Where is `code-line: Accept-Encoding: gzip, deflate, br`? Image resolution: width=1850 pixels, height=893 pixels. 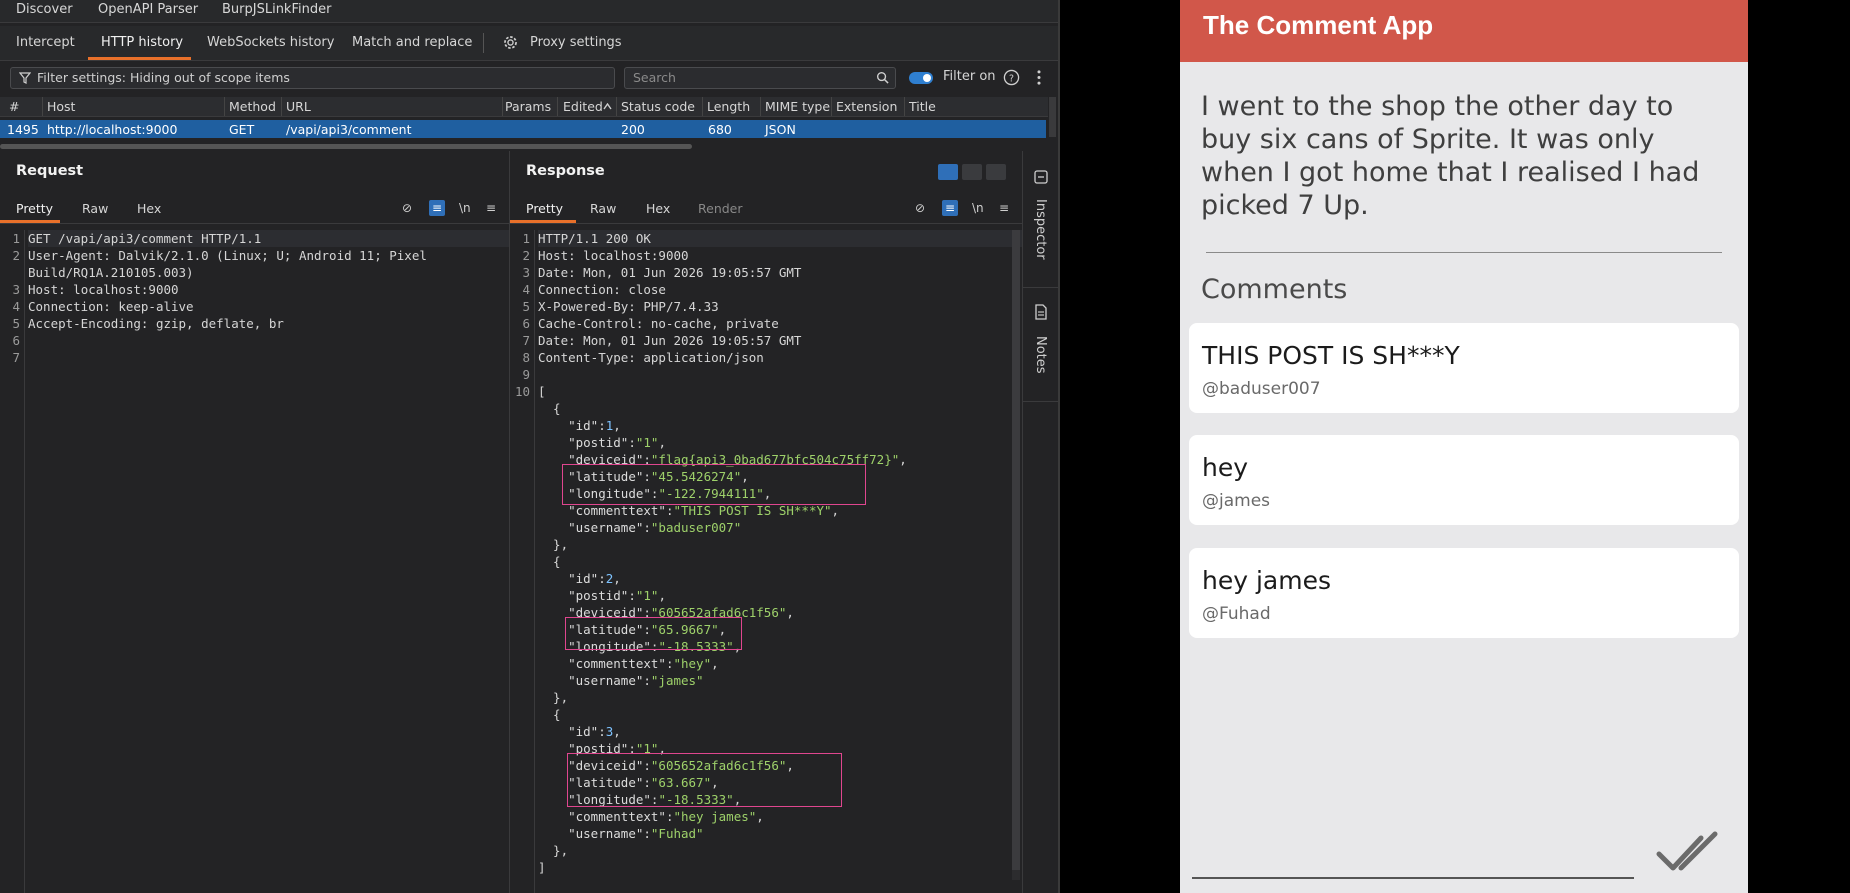 code-line: Accept-Encoding: gzip, deflate, br is located at coordinates (156, 323).